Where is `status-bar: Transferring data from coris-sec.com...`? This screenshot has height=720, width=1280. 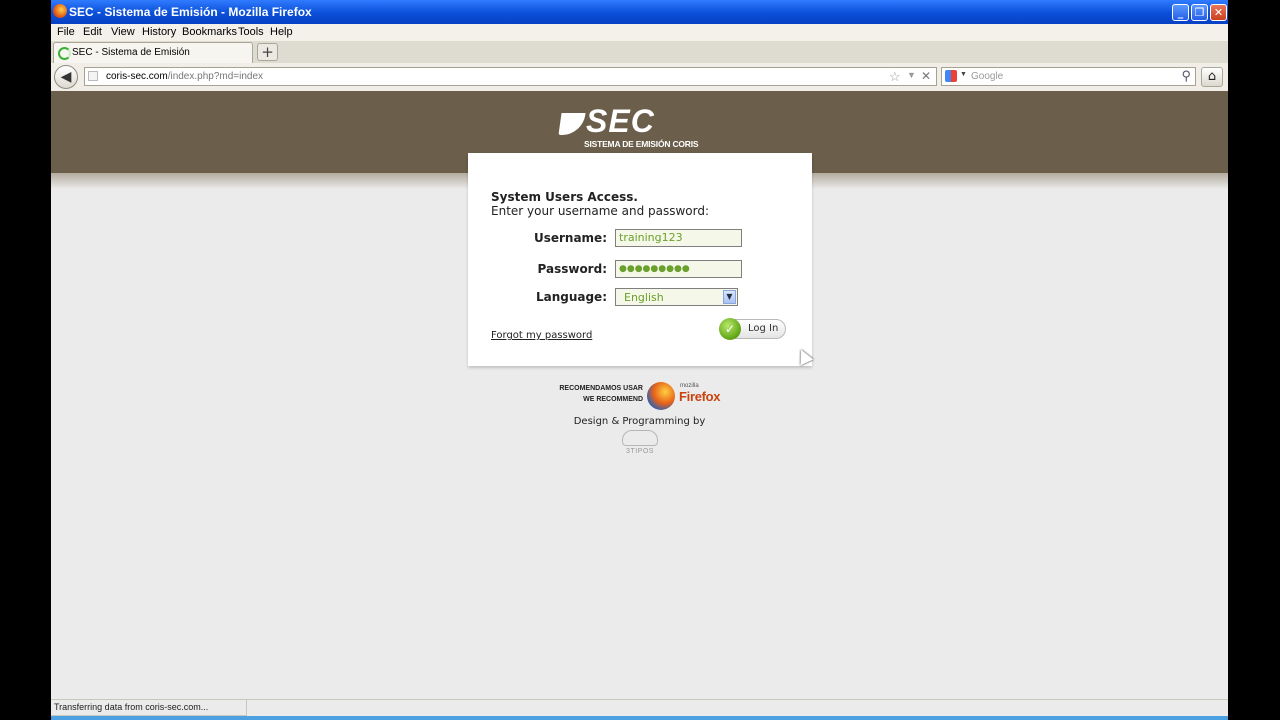 status-bar: Transferring data from coris-sec.com... is located at coordinates (639, 707).